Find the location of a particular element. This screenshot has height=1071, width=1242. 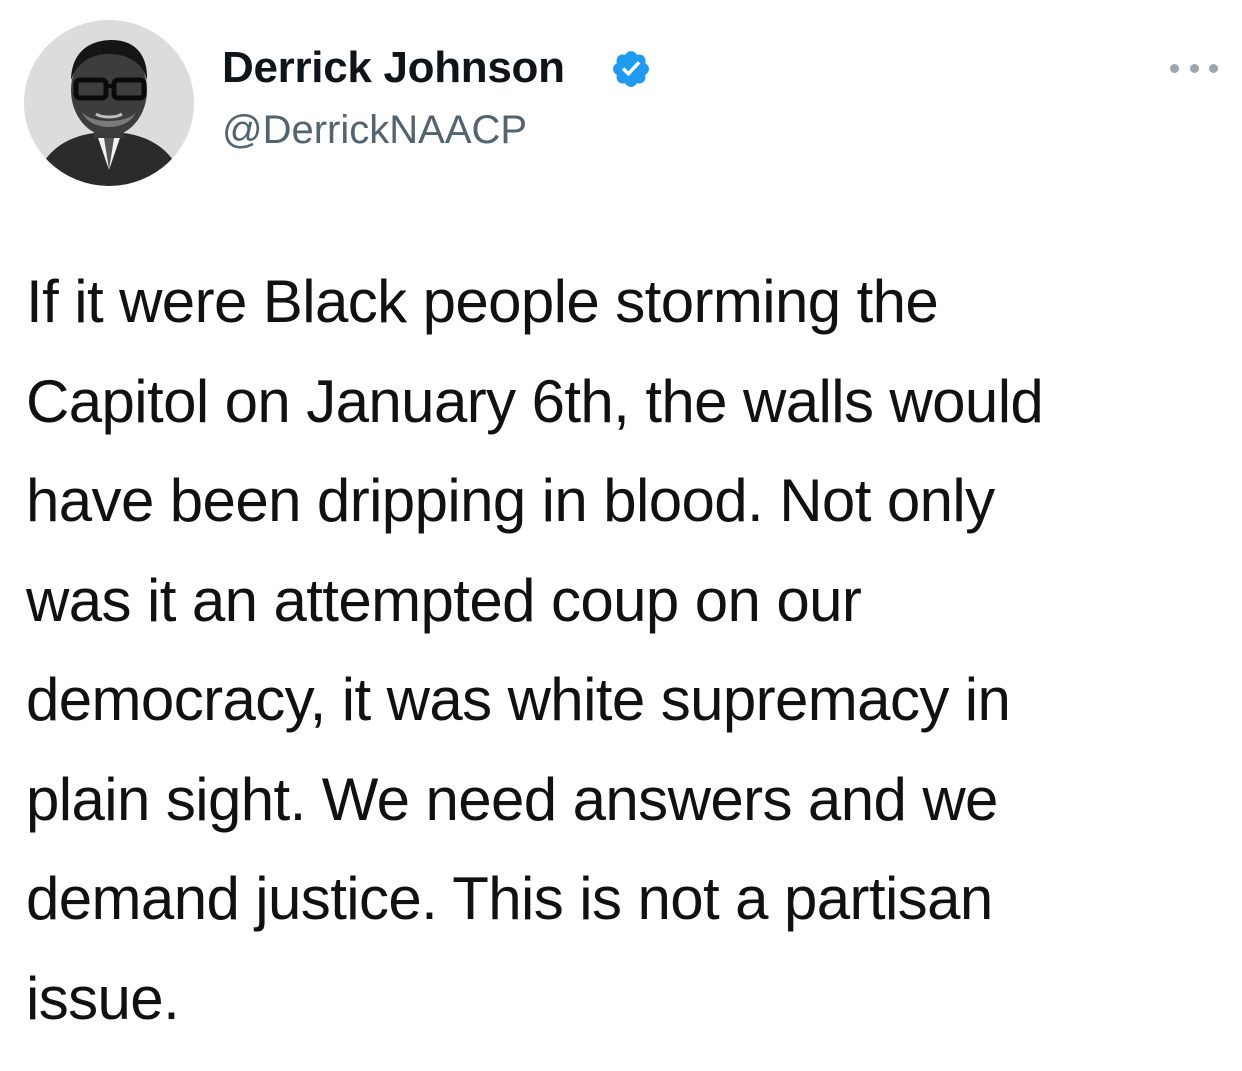

tweet-text-line: If it were Black people storming the is located at coordinates (482, 301).